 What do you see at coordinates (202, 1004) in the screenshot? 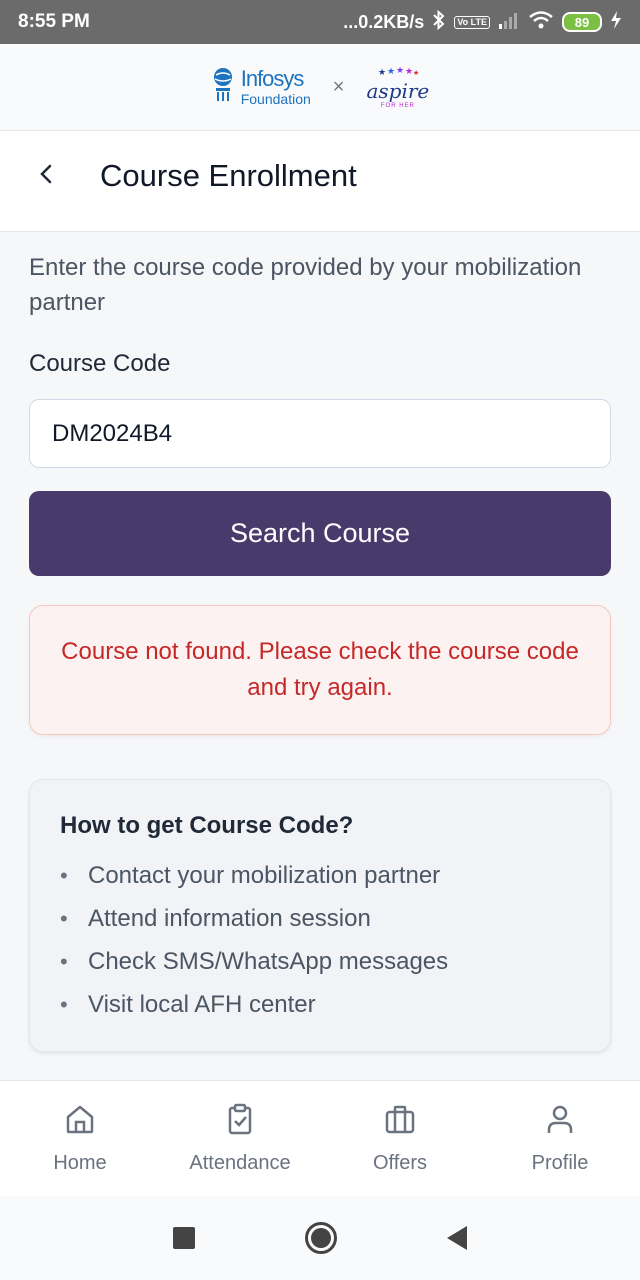
I see `help-item-text: Visit local AFH center` at bounding box center [202, 1004].